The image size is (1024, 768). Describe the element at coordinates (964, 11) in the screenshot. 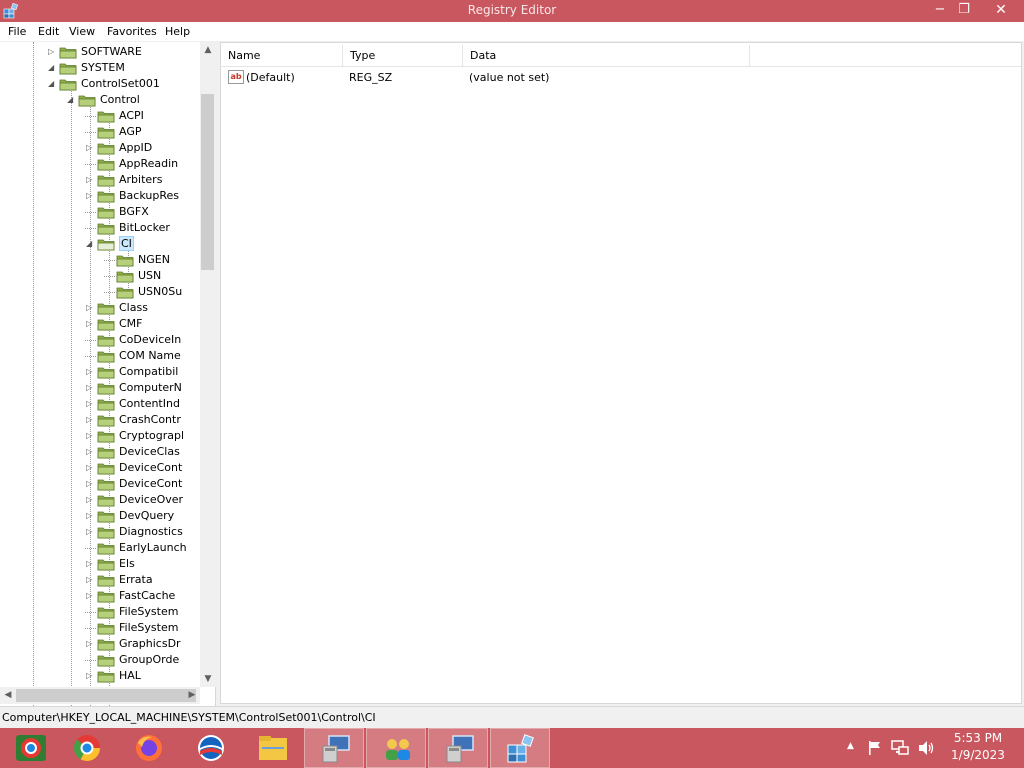

I see `restore-button: ❐` at that location.